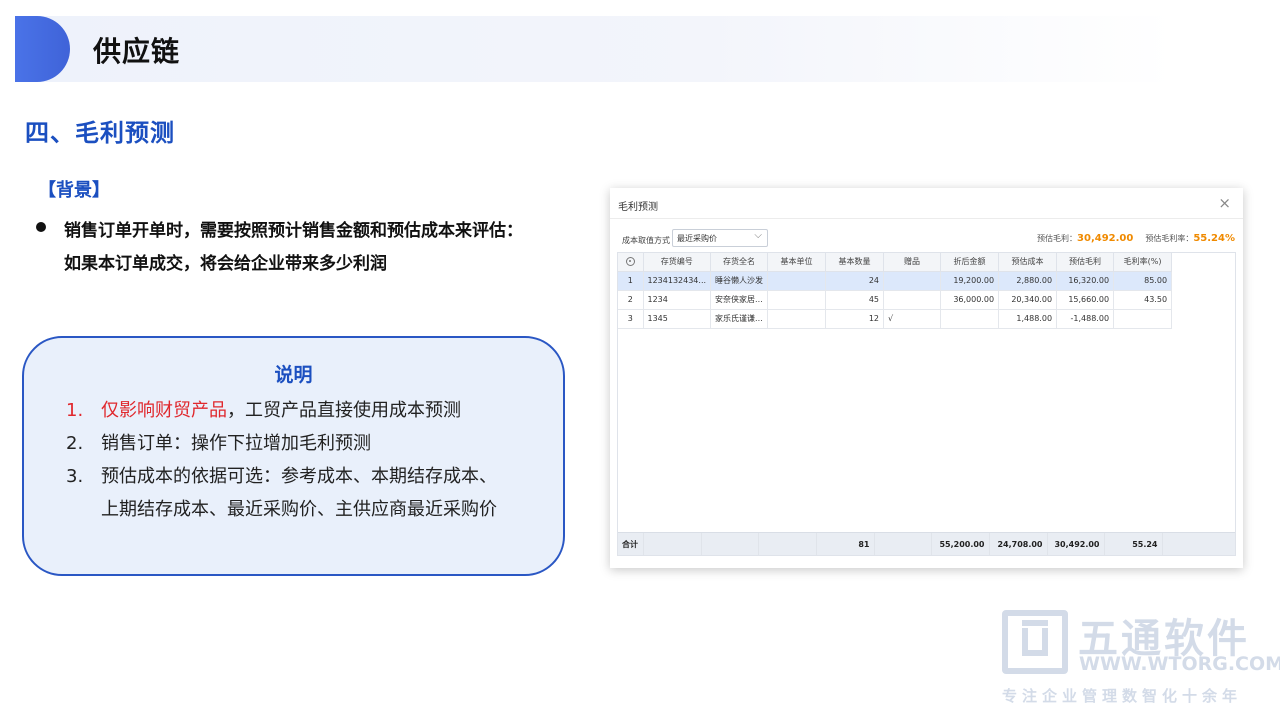  I want to click on note-item-1: 1. 仅影响财贸产品，工贸产品直接使用成本预测, so click(263, 410).